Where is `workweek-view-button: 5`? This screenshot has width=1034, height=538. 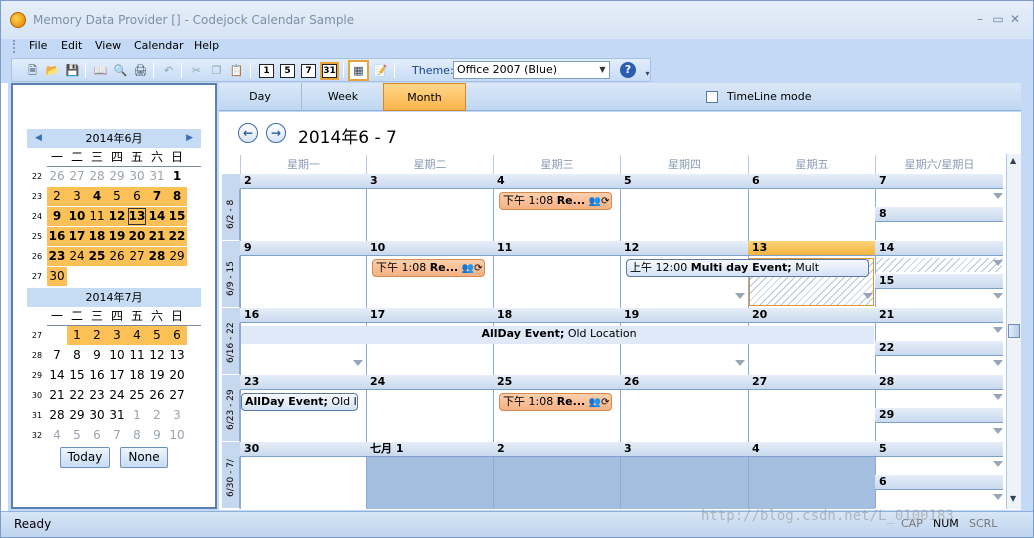 workweek-view-button: 5 is located at coordinates (287, 71).